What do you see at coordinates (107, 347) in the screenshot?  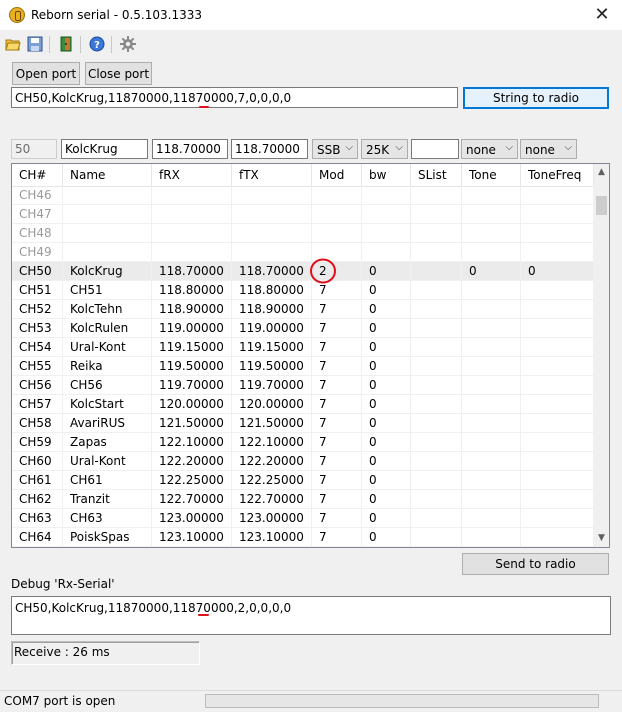 I see `cell-name: Ural-Kont` at bounding box center [107, 347].